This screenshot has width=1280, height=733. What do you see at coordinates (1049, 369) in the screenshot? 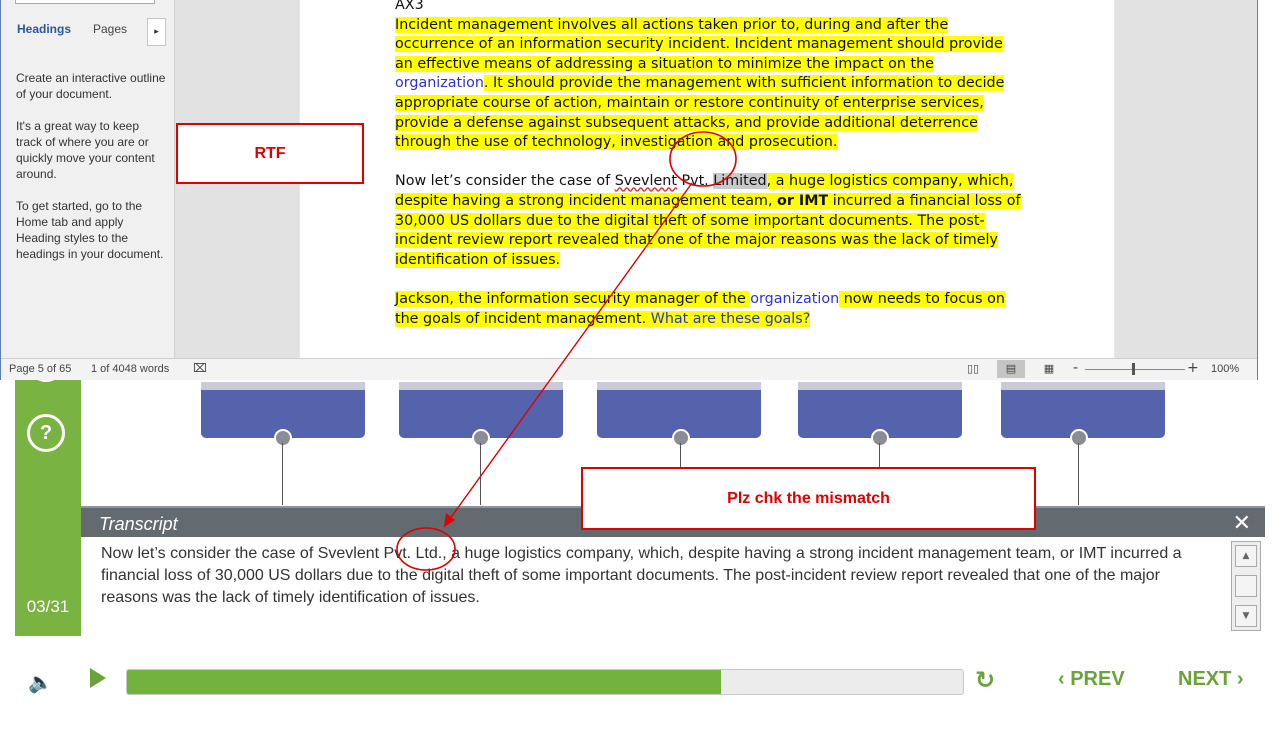
I see `web-layout-icon: ▦` at bounding box center [1049, 369].